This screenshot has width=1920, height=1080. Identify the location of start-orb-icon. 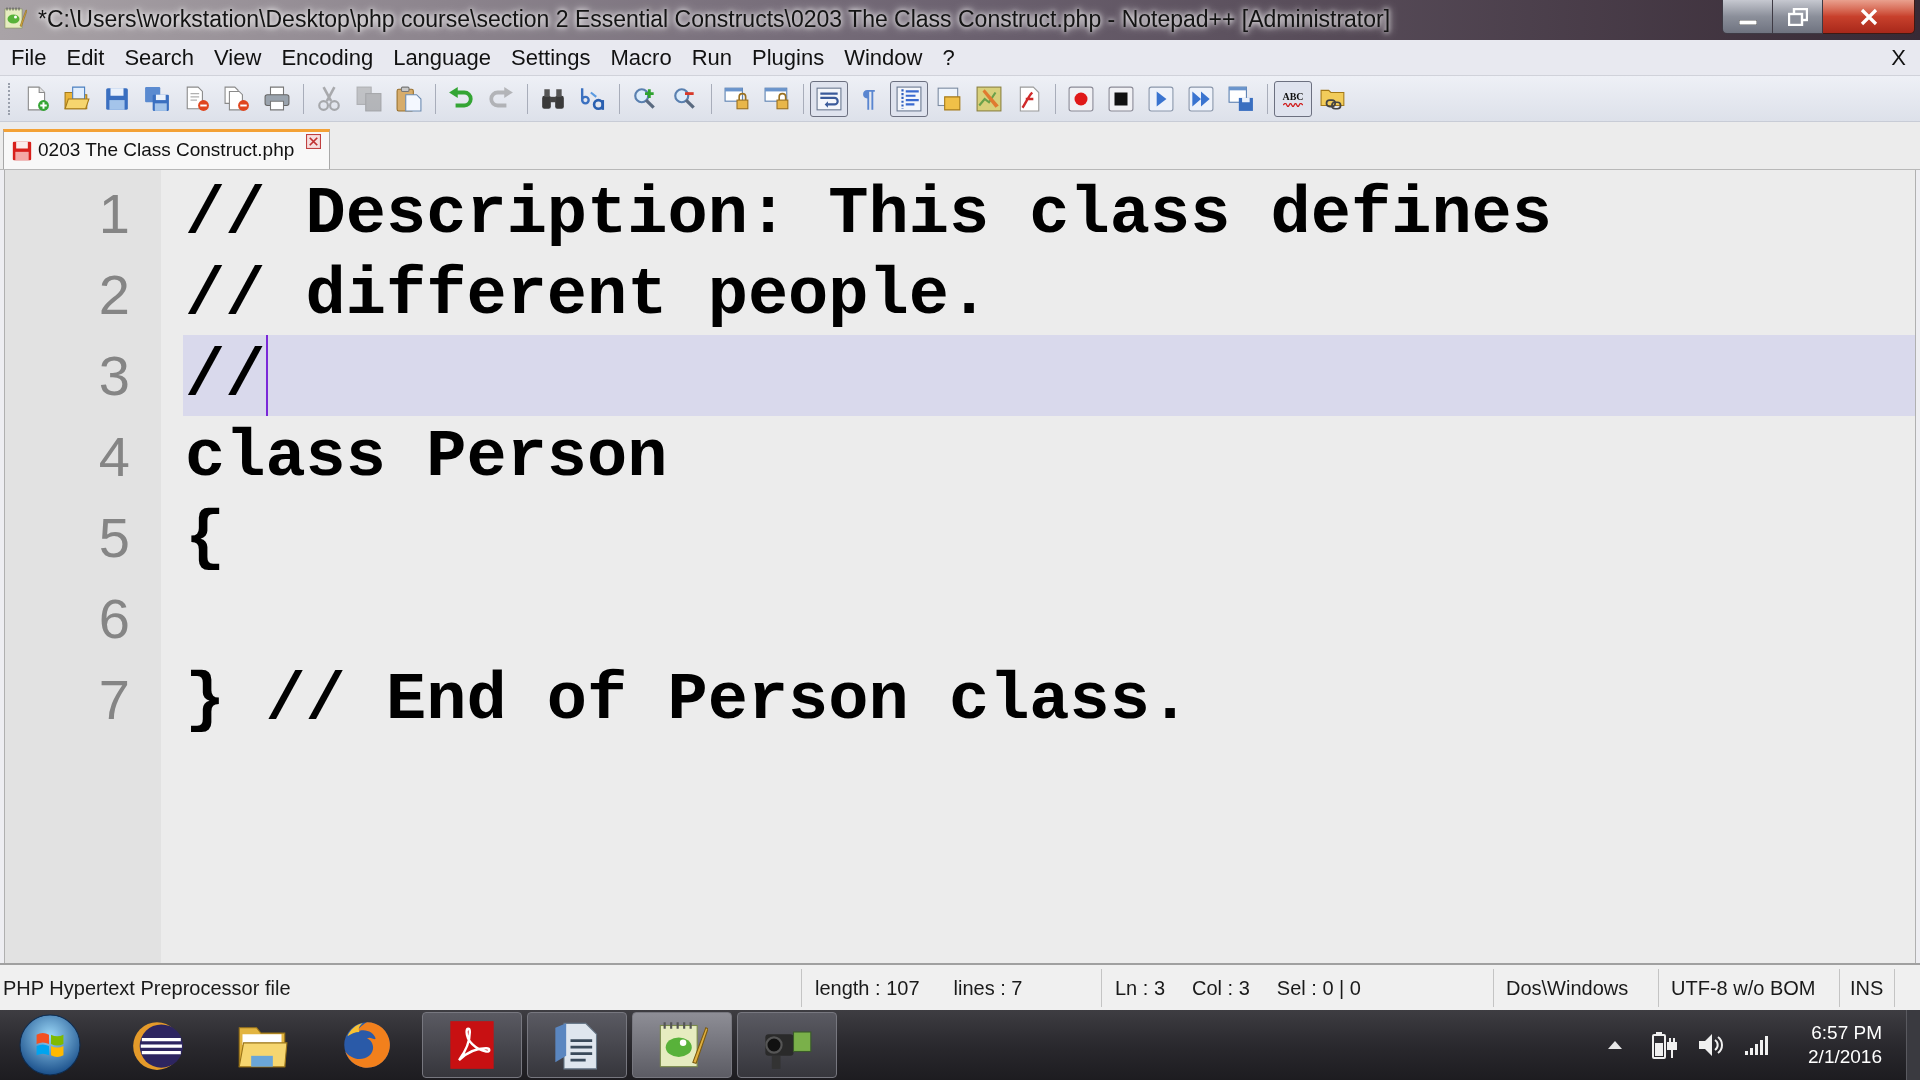
(50, 1045).